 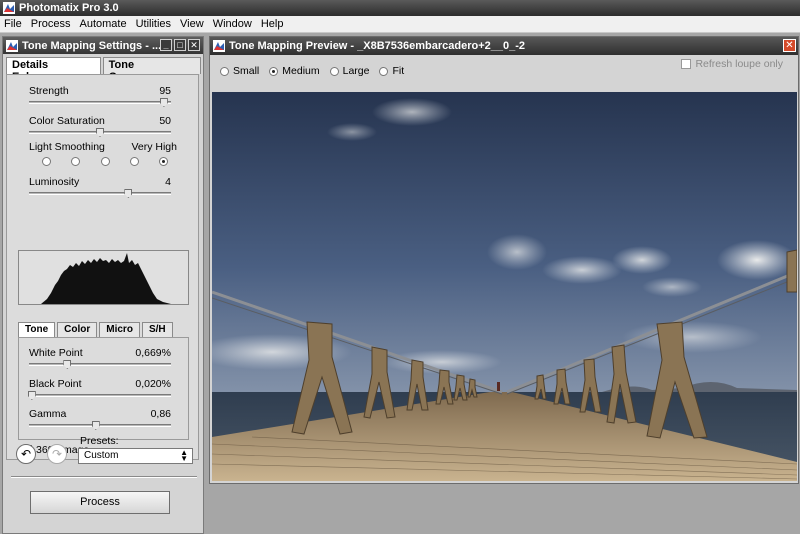 What do you see at coordinates (100, 102) in the screenshot?
I see `strength-slider` at bounding box center [100, 102].